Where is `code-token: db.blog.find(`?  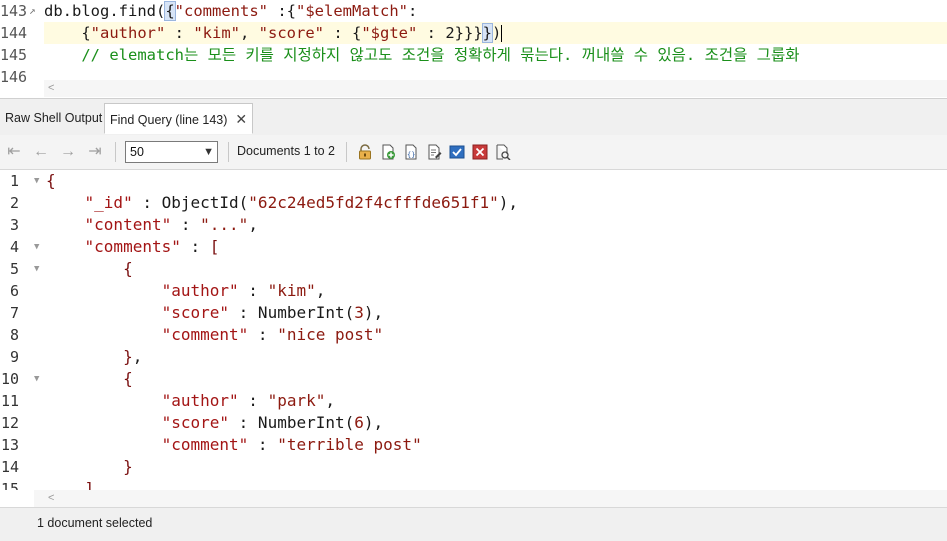 code-token: db.blog.find( is located at coordinates (105, 11).